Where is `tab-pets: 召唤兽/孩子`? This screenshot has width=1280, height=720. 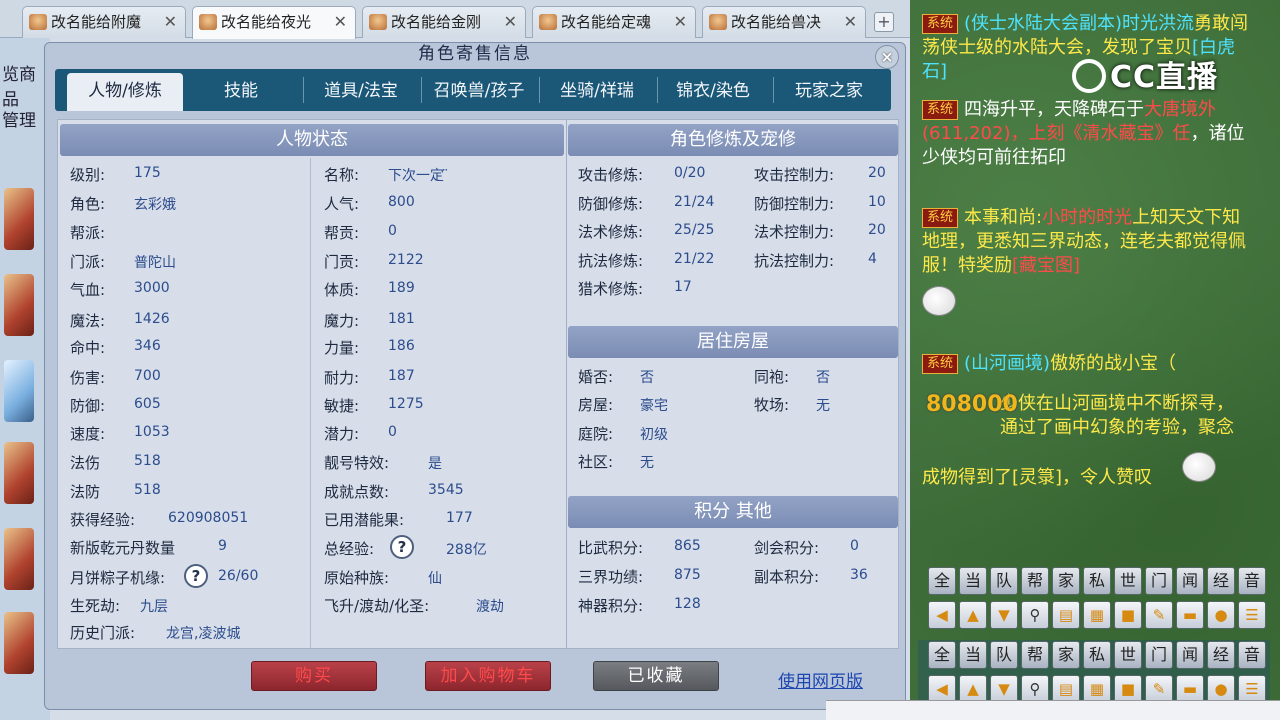 tab-pets: 召唤兽/孩子 is located at coordinates (479, 92).